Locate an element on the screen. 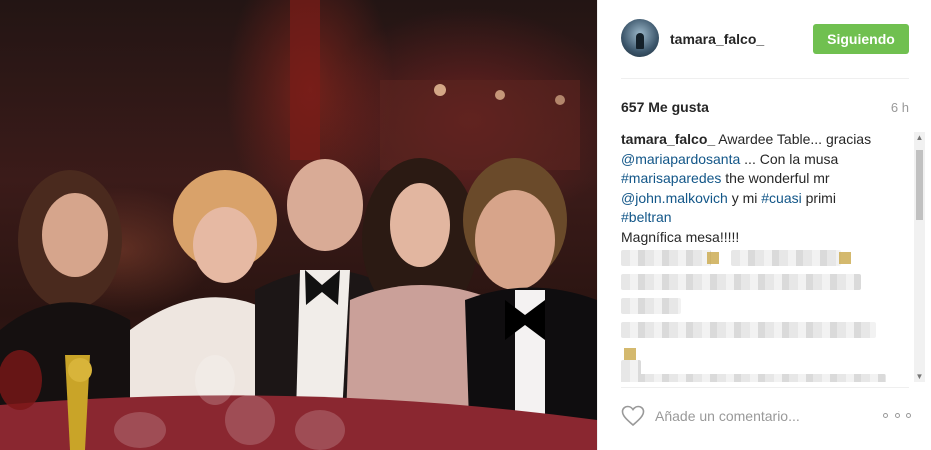 This screenshot has width=931, height=450. post-time: 6 h is located at coordinates (900, 107).